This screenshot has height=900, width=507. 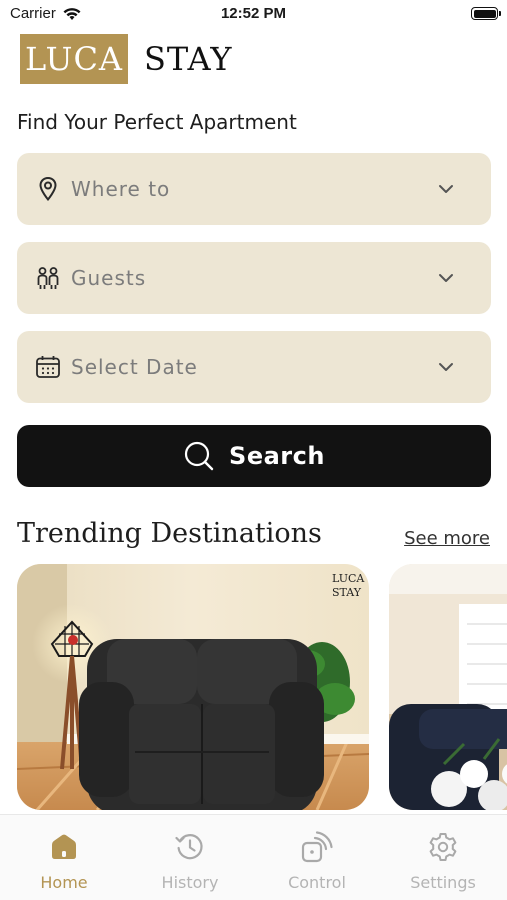 What do you see at coordinates (190, 847) in the screenshot?
I see `history-icon` at bounding box center [190, 847].